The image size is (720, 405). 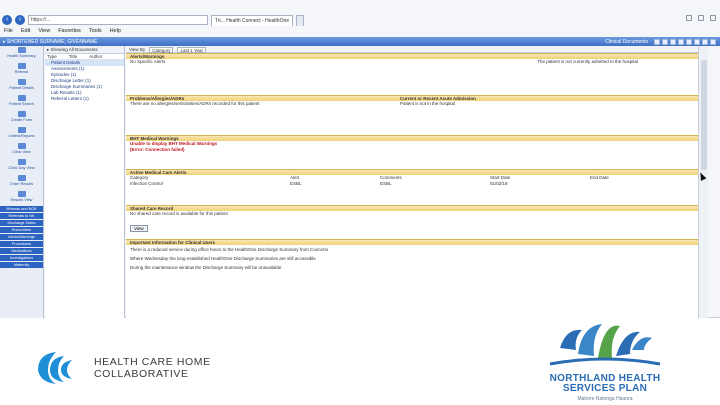 What do you see at coordinates (689, 41) in the screenshot?
I see `alert-icon` at bounding box center [689, 41].